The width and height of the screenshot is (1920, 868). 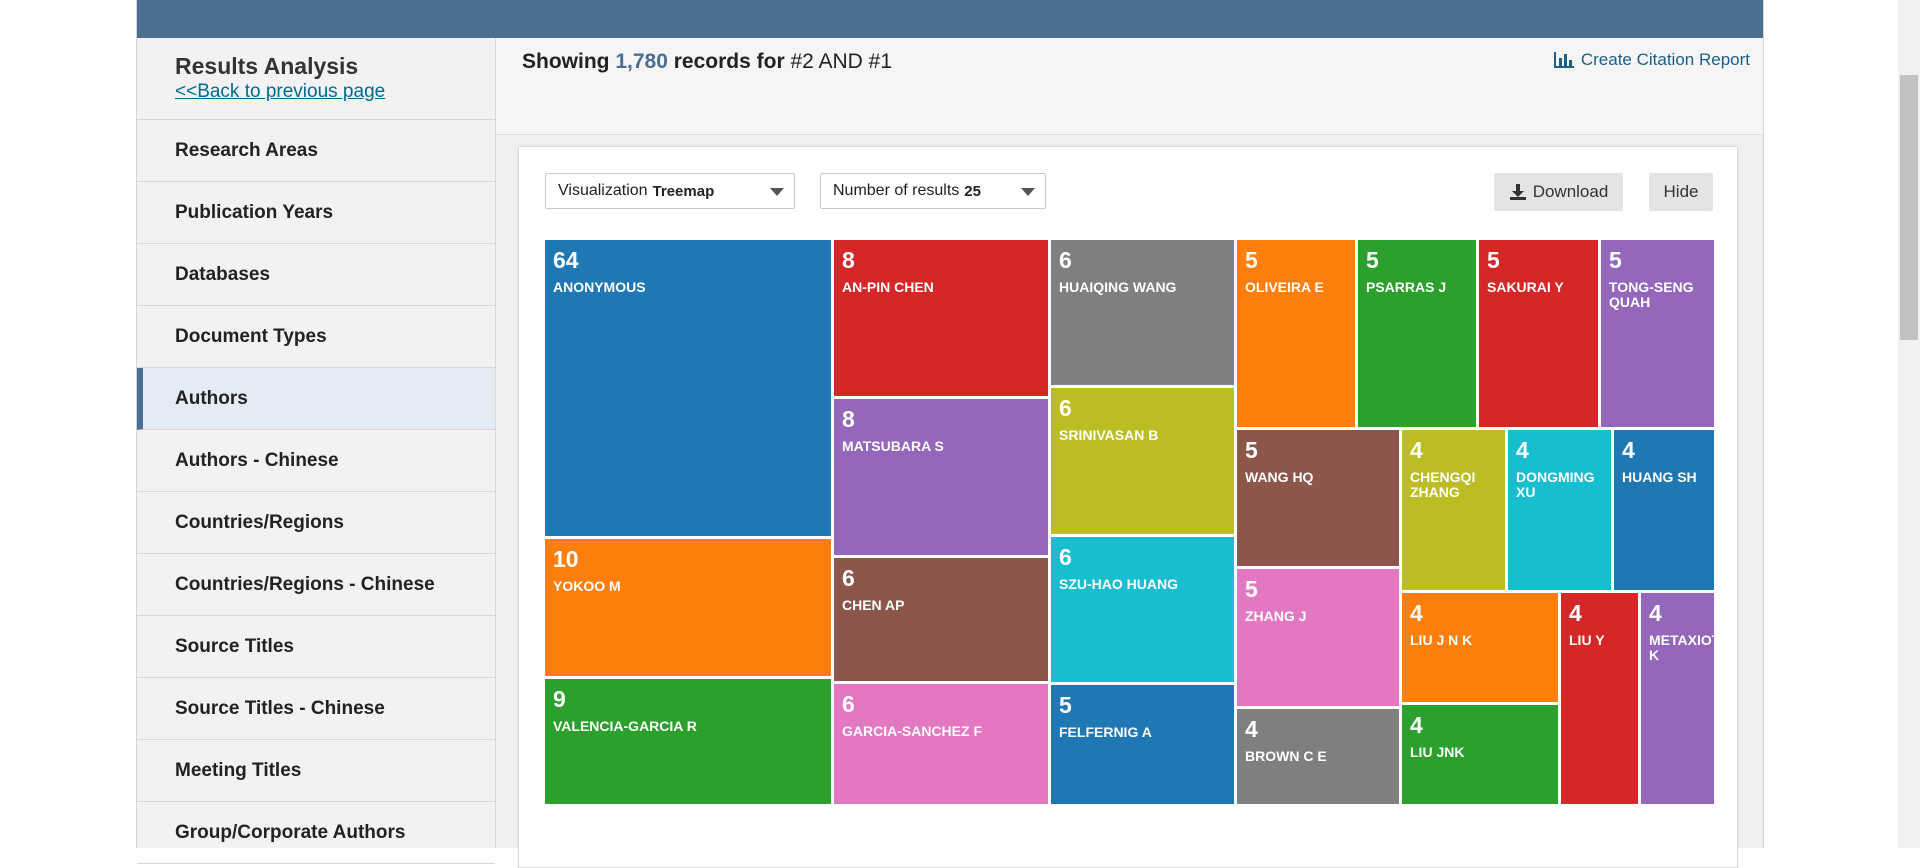 What do you see at coordinates (1601, 700) in the screenshot?
I see `treemap-tile: 4 LIU Y` at bounding box center [1601, 700].